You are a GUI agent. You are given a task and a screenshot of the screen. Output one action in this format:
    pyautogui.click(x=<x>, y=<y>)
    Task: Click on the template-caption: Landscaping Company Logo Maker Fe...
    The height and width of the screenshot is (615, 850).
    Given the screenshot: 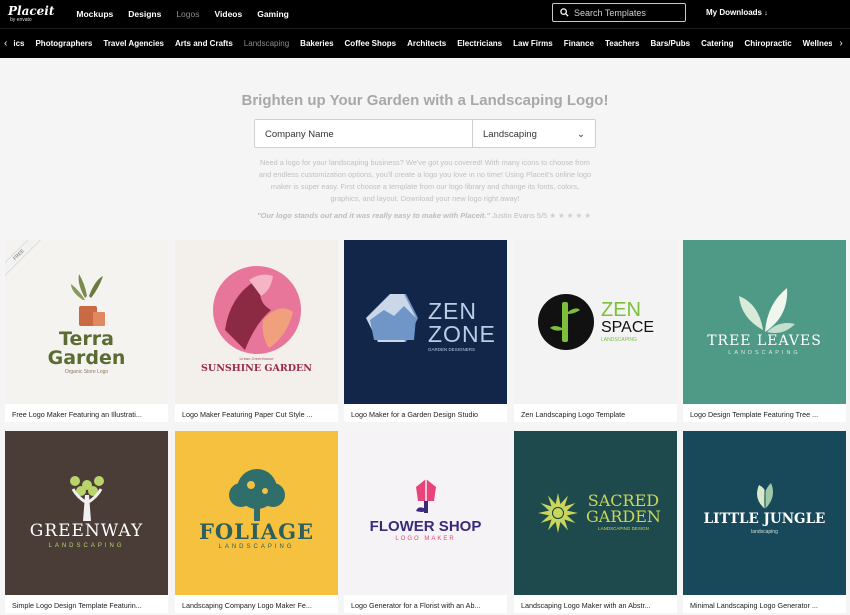 What is the action you would take?
    pyautogui.click(x=256, y=604)
    